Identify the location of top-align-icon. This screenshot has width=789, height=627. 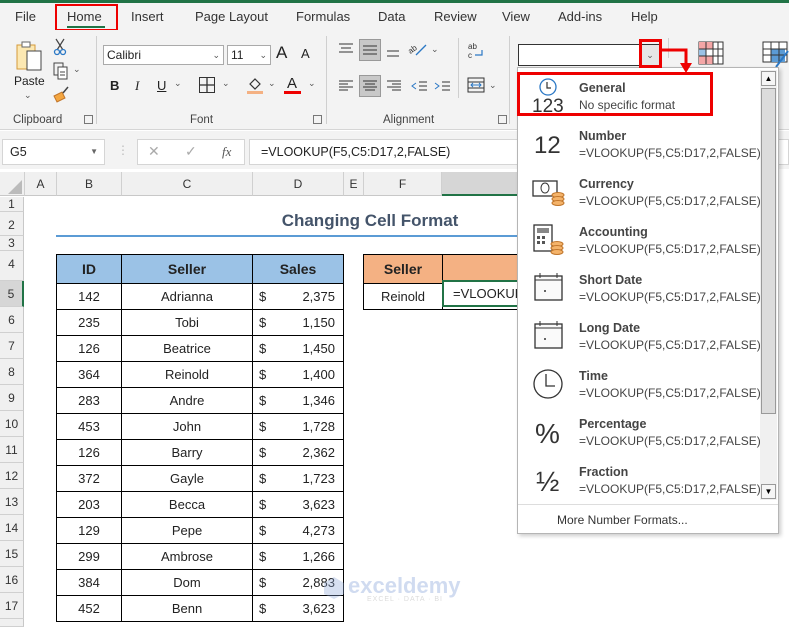
(346, 49).